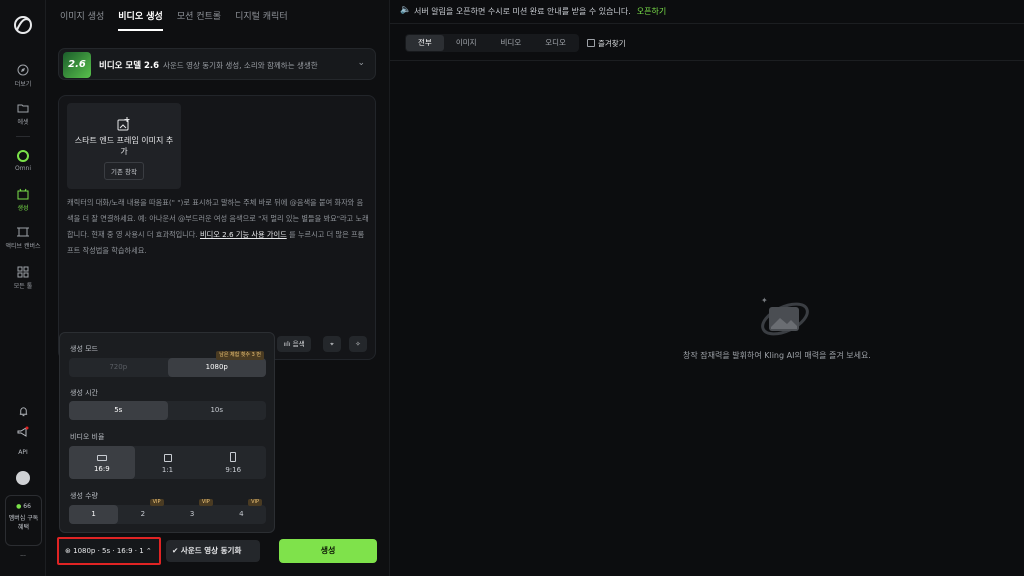 The height and width of the screenshot is (576, 1024). I want to click on rail-label: 에셋, so click(23, 122).